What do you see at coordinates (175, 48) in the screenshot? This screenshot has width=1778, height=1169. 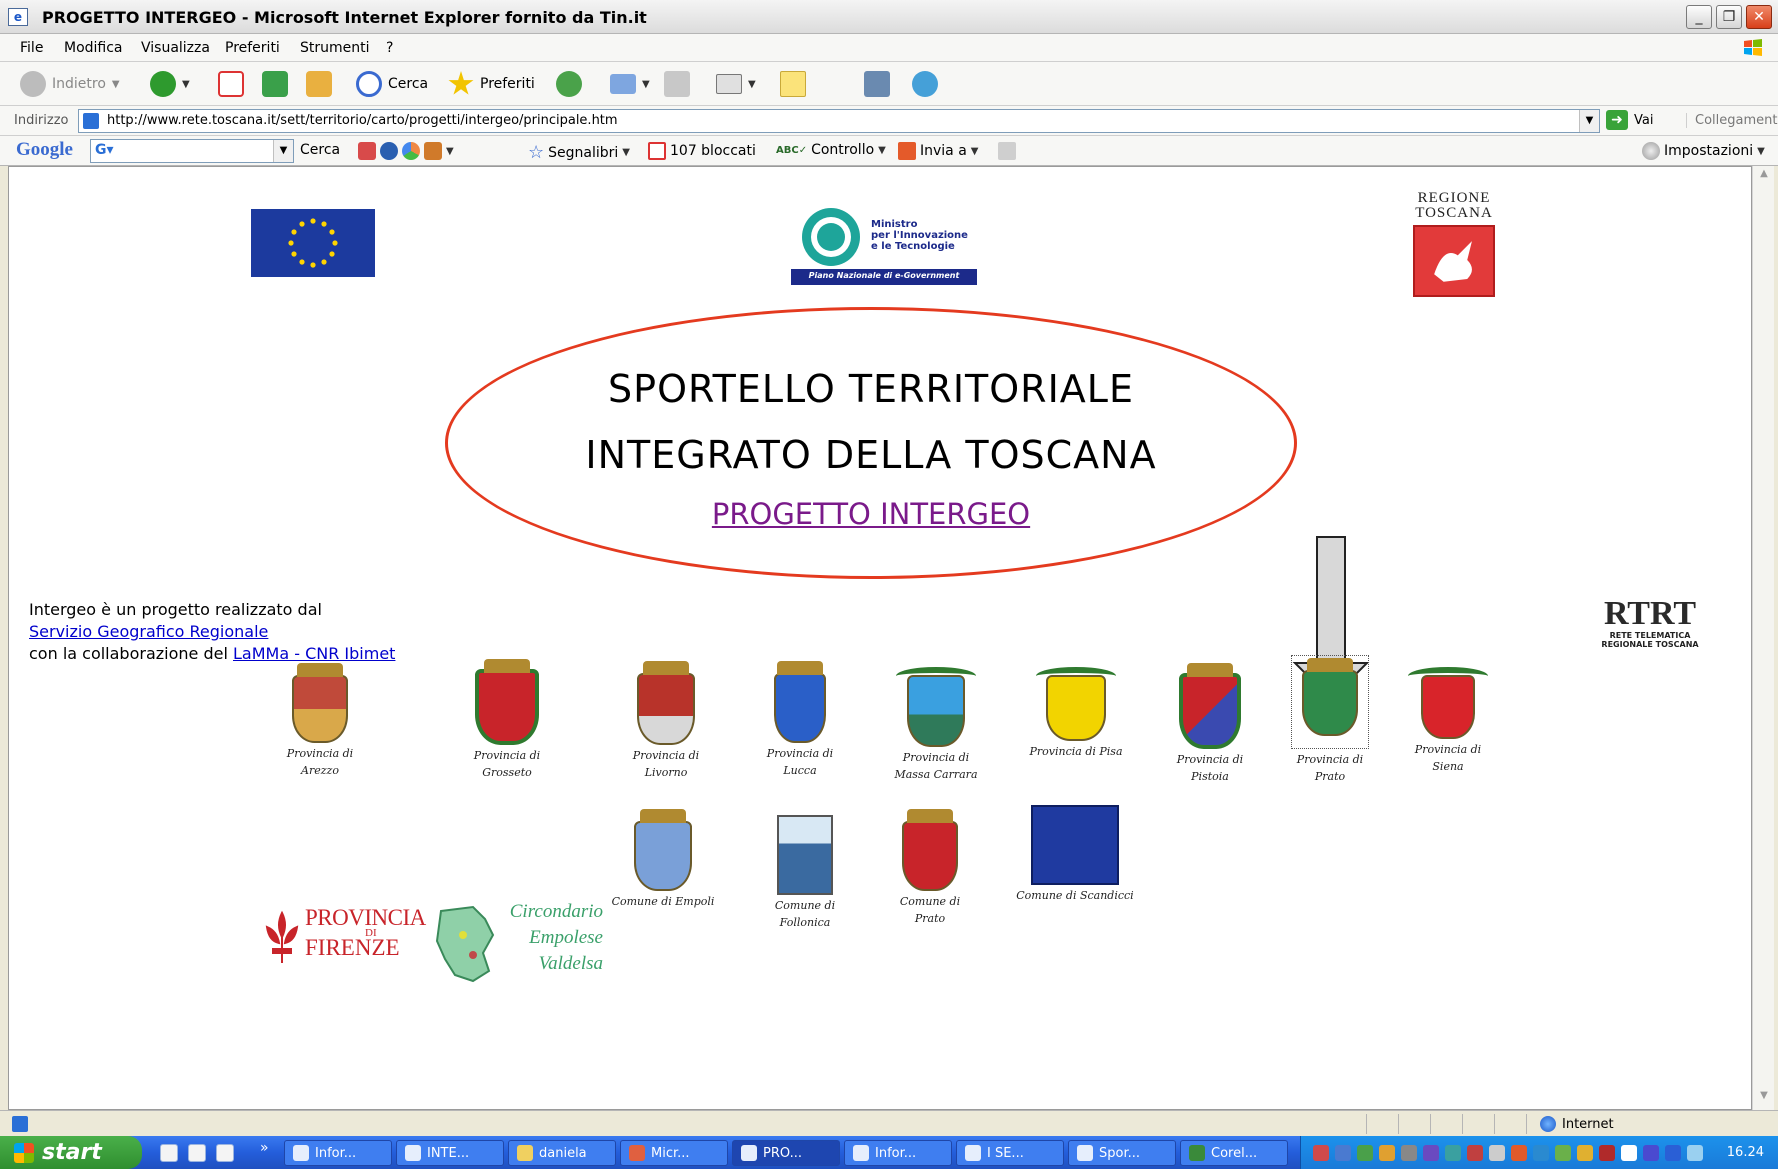 I see `menu-visualizza: Visualizza` at bounding box center [175, 48].